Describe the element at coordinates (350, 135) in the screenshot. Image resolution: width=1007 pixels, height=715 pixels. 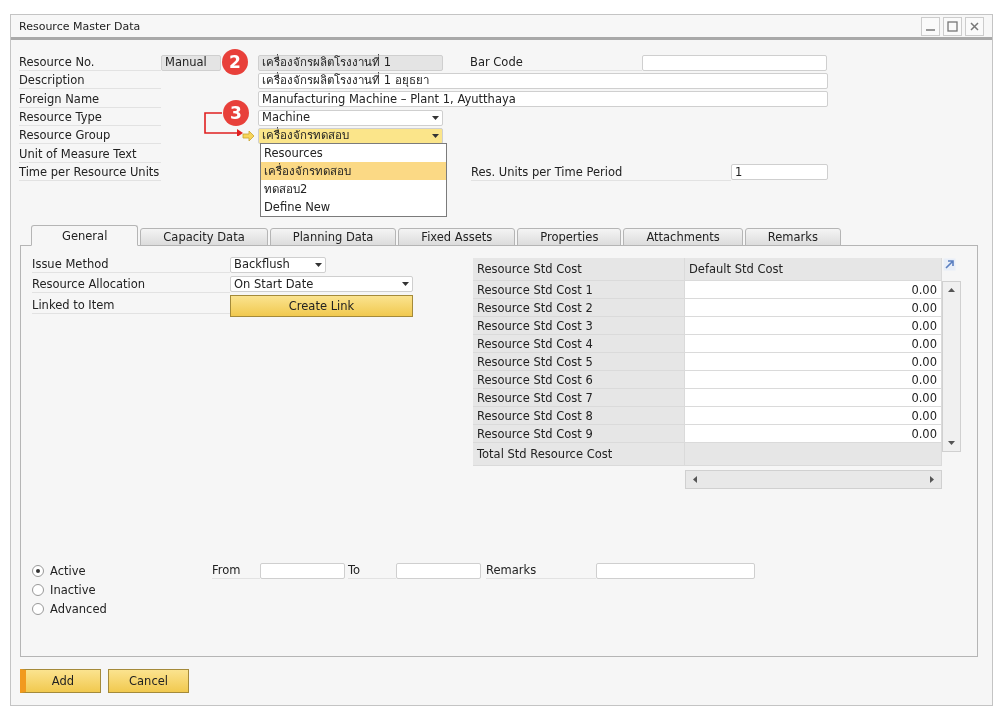
I see `dropdown: เครื่องจักรทดสอบ` at that location.